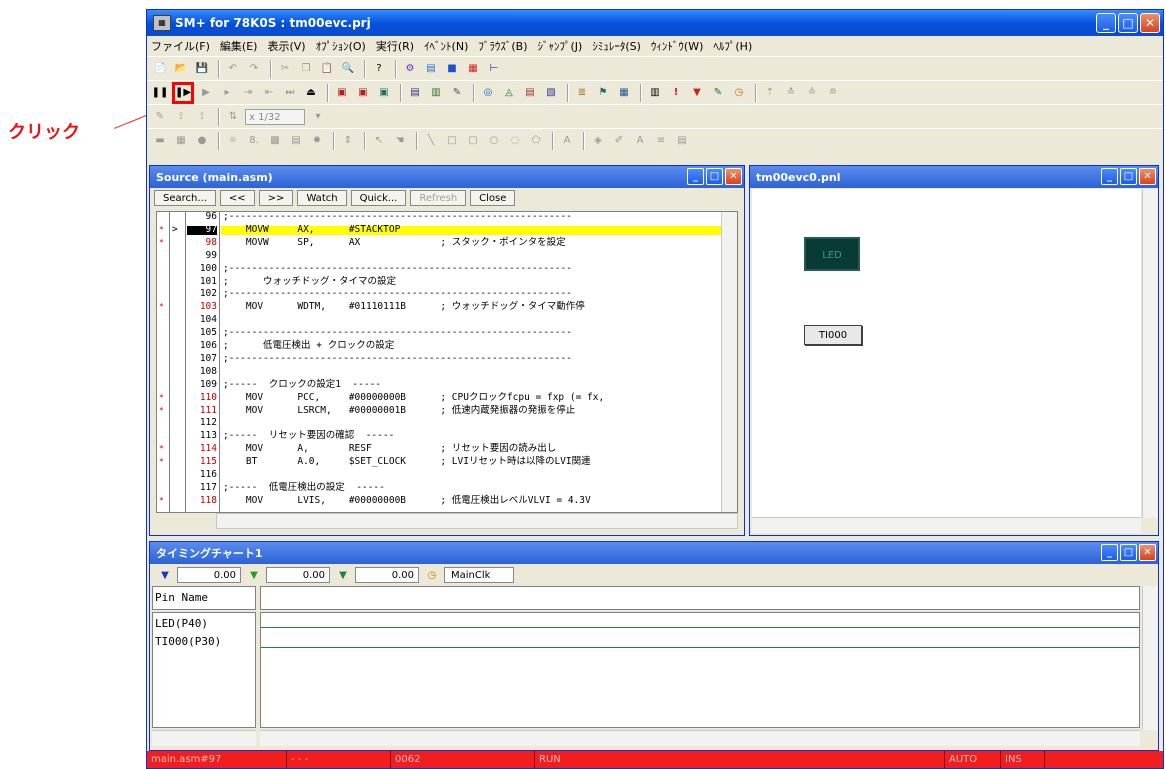 This screenshot has height=769, width=1166. Describe the element at coordinates (436, 93) in the screenshot. I see `sfr-icon: ▥` at that location.